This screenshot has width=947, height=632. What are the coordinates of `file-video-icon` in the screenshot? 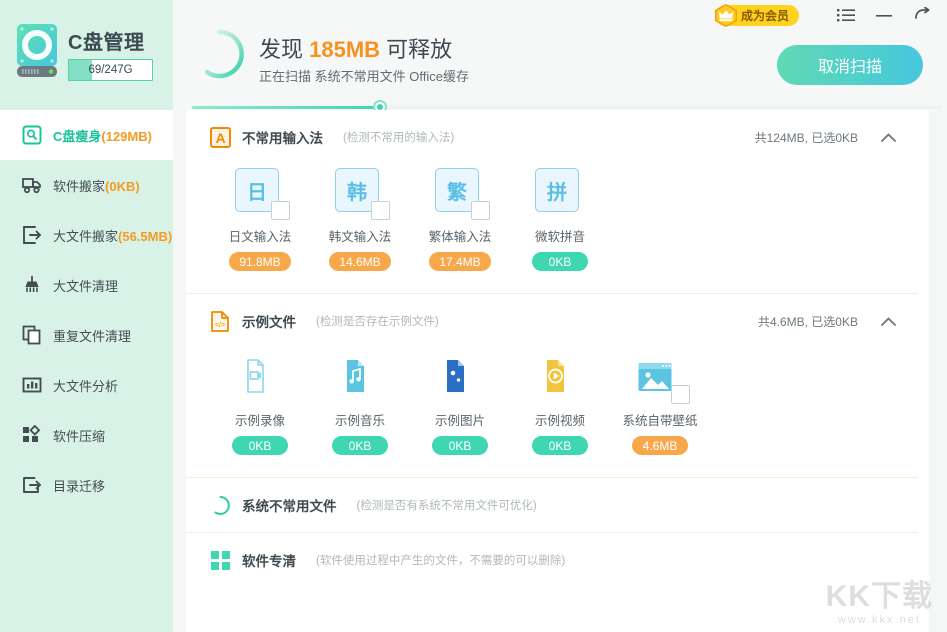 It's located at (555, 379).